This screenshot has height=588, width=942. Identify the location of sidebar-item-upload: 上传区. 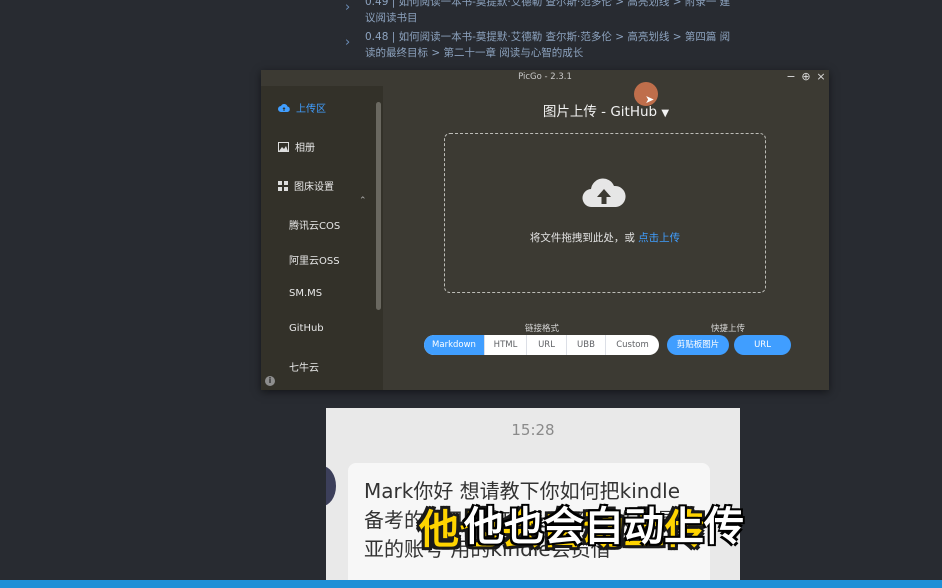
(302, 107).